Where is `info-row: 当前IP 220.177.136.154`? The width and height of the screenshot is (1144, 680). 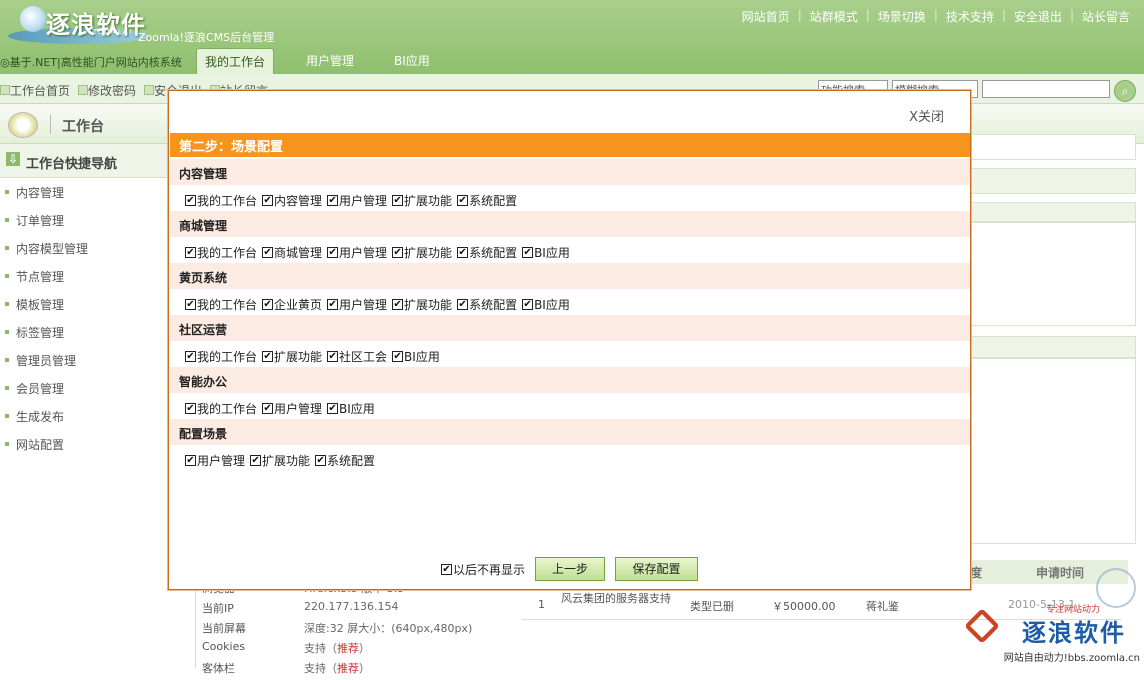 info-row: 当前IP 220.177.136.154 is located at coordinates (300, 607).